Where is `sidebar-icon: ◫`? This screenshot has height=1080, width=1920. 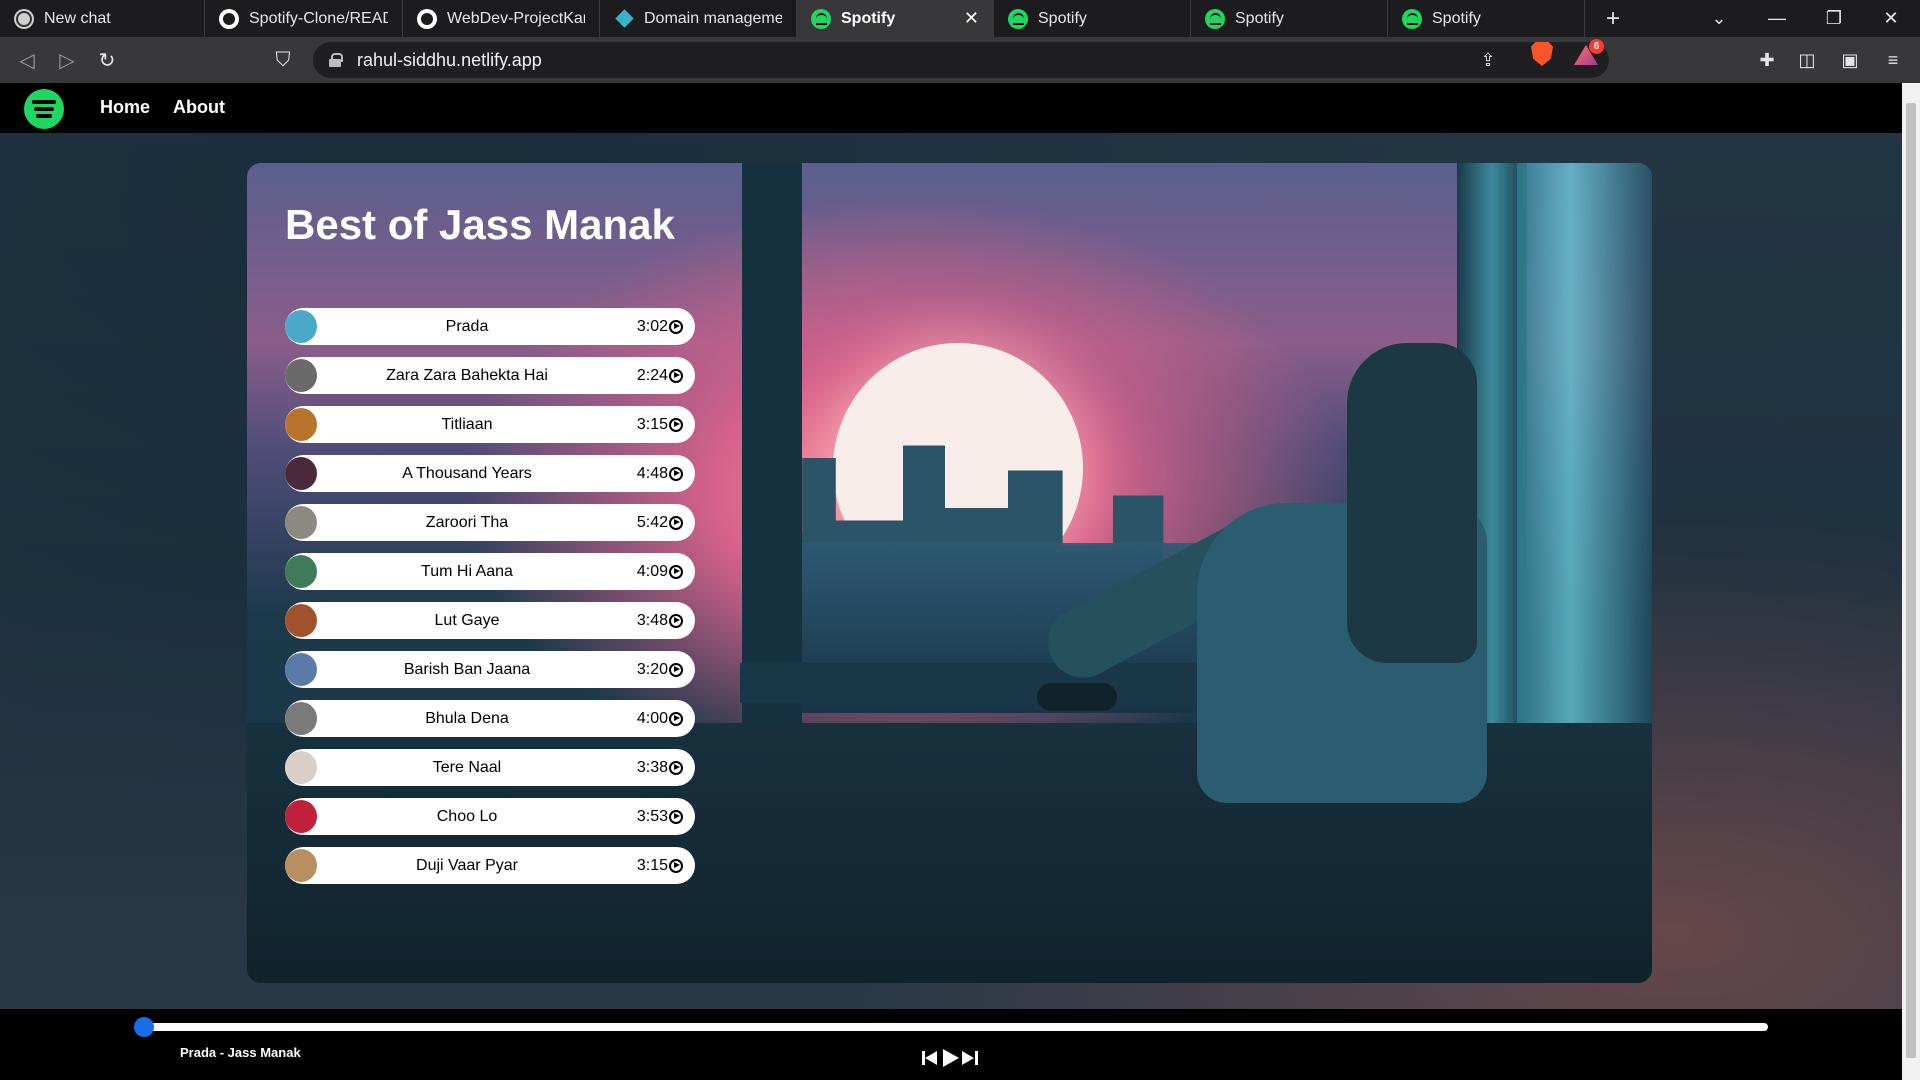 sidebar-icon: ◫ is located at coordinates (1807, 60).